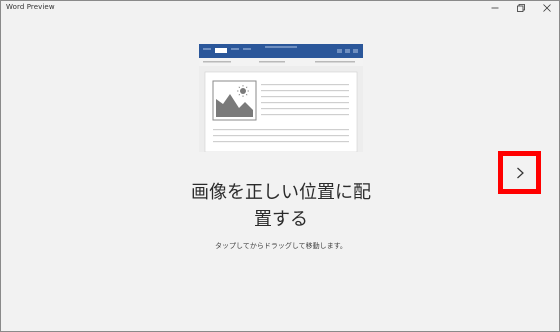  Describe the element at coordinates (281, 219) in the screenshot. I see `page-title-line-2: 置する` at that location.